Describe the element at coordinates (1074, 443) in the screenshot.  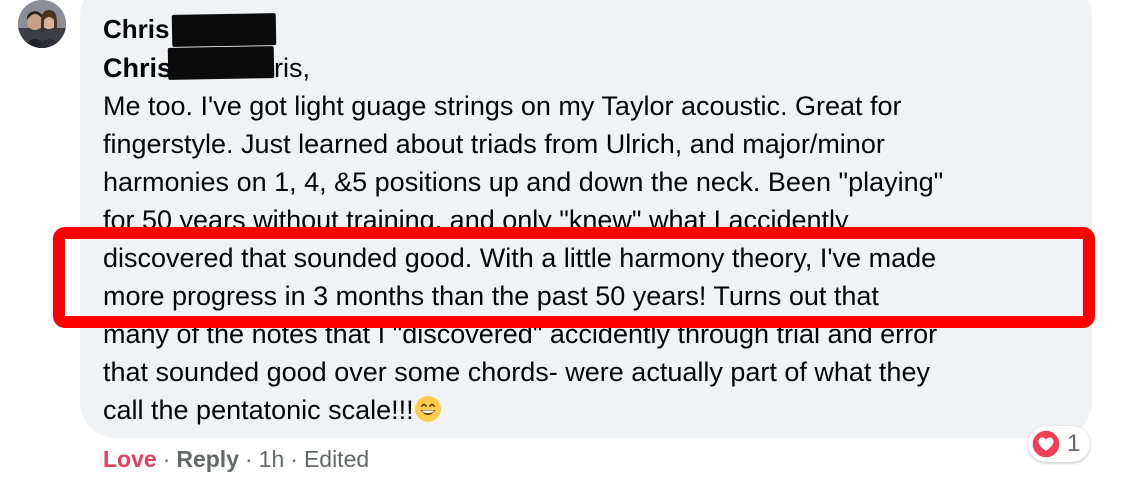
I see `reaction-count: 1` at that location.